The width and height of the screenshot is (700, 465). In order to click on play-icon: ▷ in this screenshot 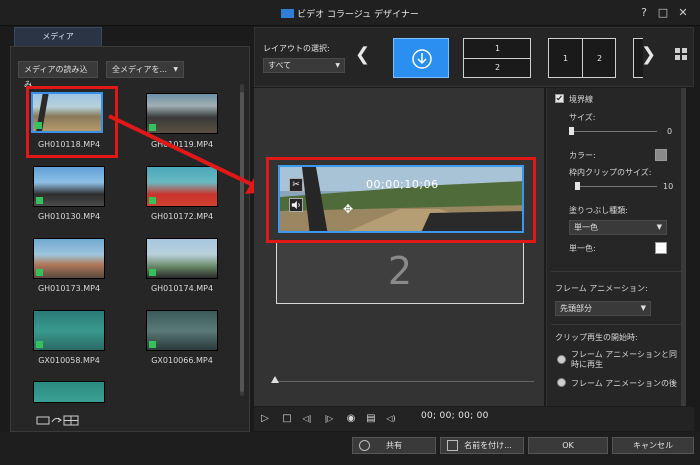, I will do `click(265, 419)`.